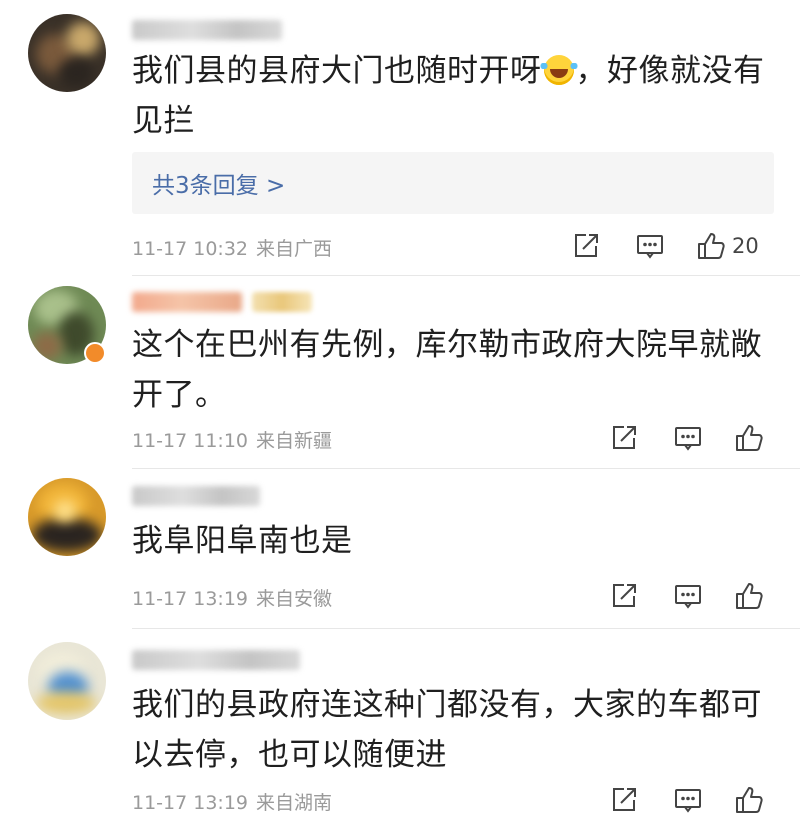  What do you see at coordinates (95, 353) in the screenshot?
I see `verified-badge` at bounding box center [95, 353].